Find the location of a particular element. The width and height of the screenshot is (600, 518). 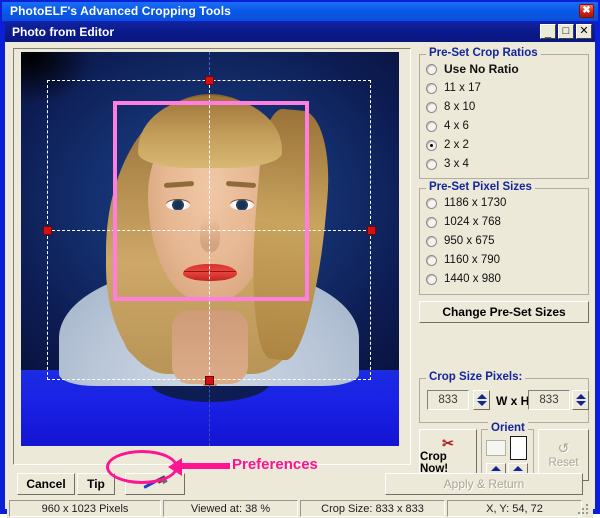

minimize-icon: _ is located at coordinates (548, 31).